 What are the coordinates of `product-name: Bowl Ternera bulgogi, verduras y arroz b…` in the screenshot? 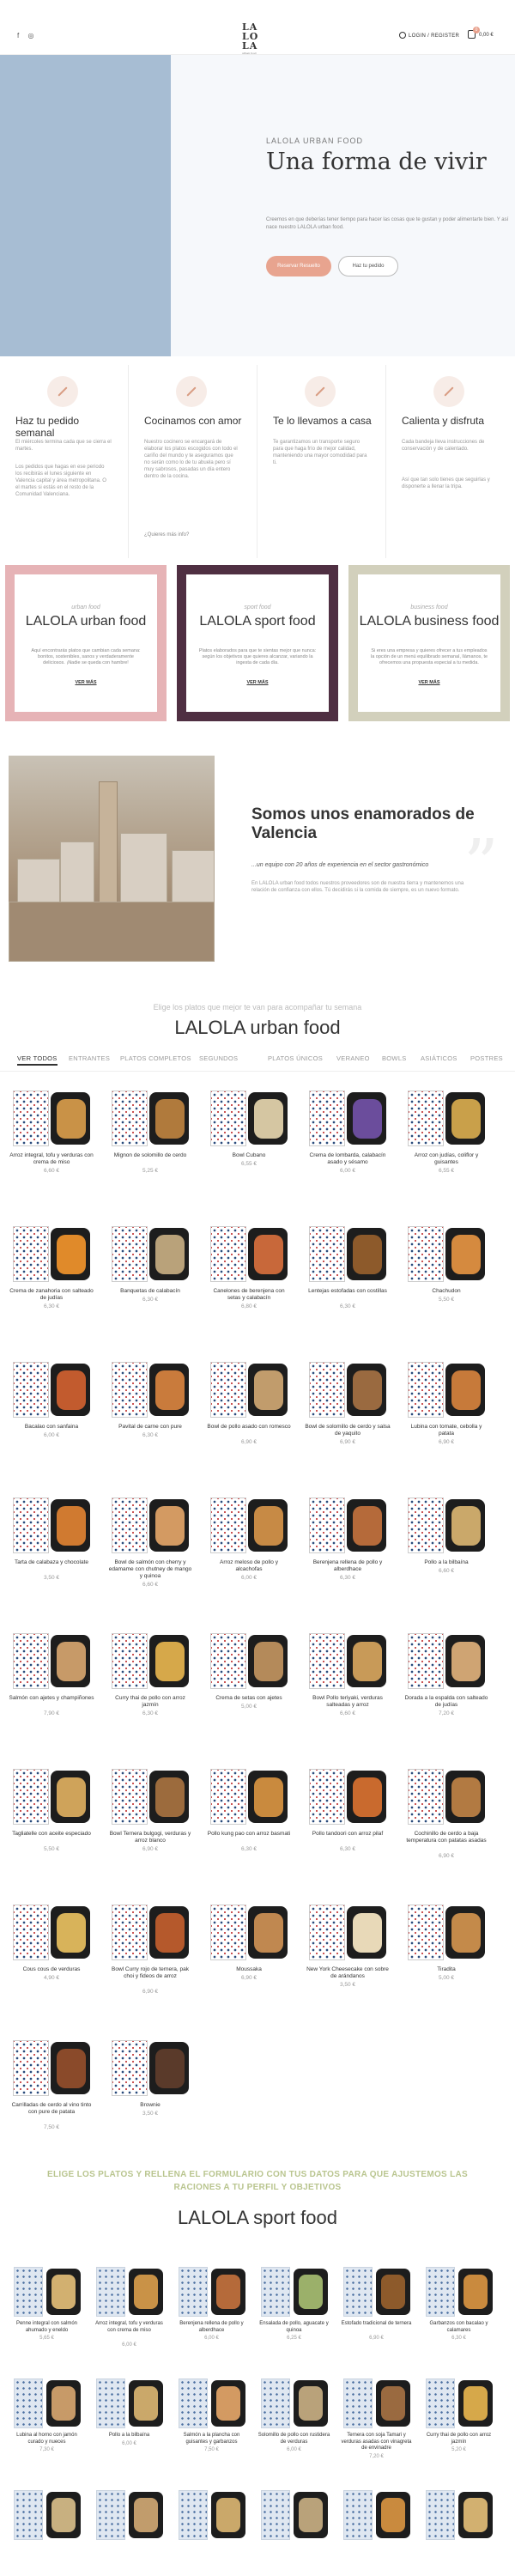 It's located at (150, 1837).